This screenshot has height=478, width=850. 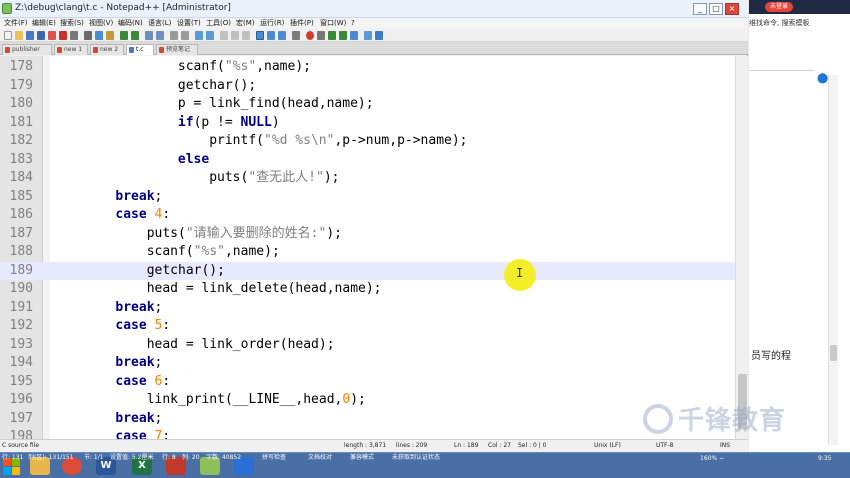 What do you see at coordinates (367, 178) in the screenshot?
I see `code-line: 184 puts("查无此人!");` at bounding box center [367, 178].